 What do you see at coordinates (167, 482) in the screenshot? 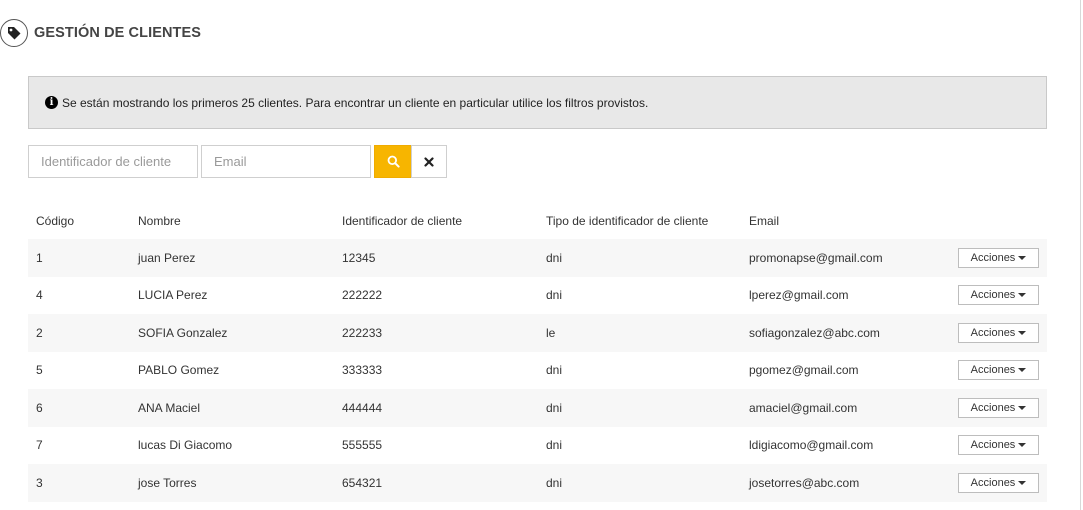
I see `cell-name: jose Torres` at bounding box center [167, 482].